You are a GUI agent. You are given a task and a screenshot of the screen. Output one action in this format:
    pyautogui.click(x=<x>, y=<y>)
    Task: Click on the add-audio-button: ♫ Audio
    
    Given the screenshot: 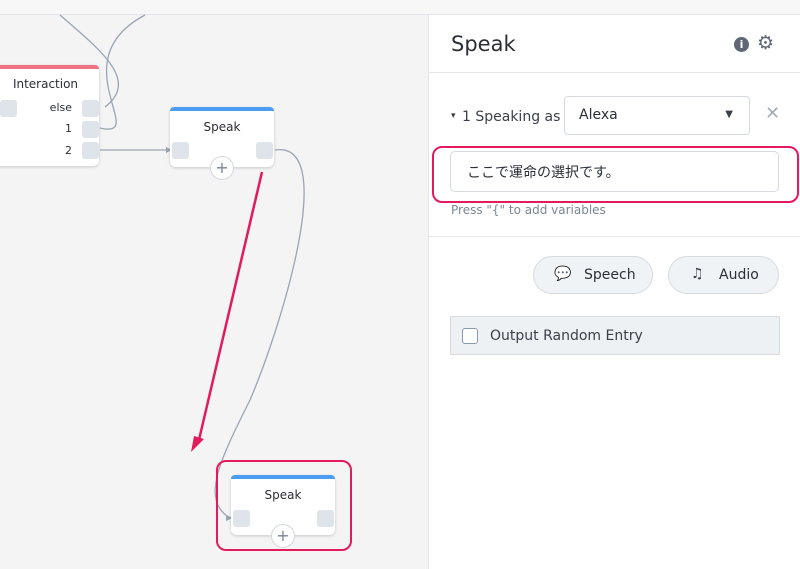 What is the action you would take?
    pyautogui.click(x=723, y=275)
    